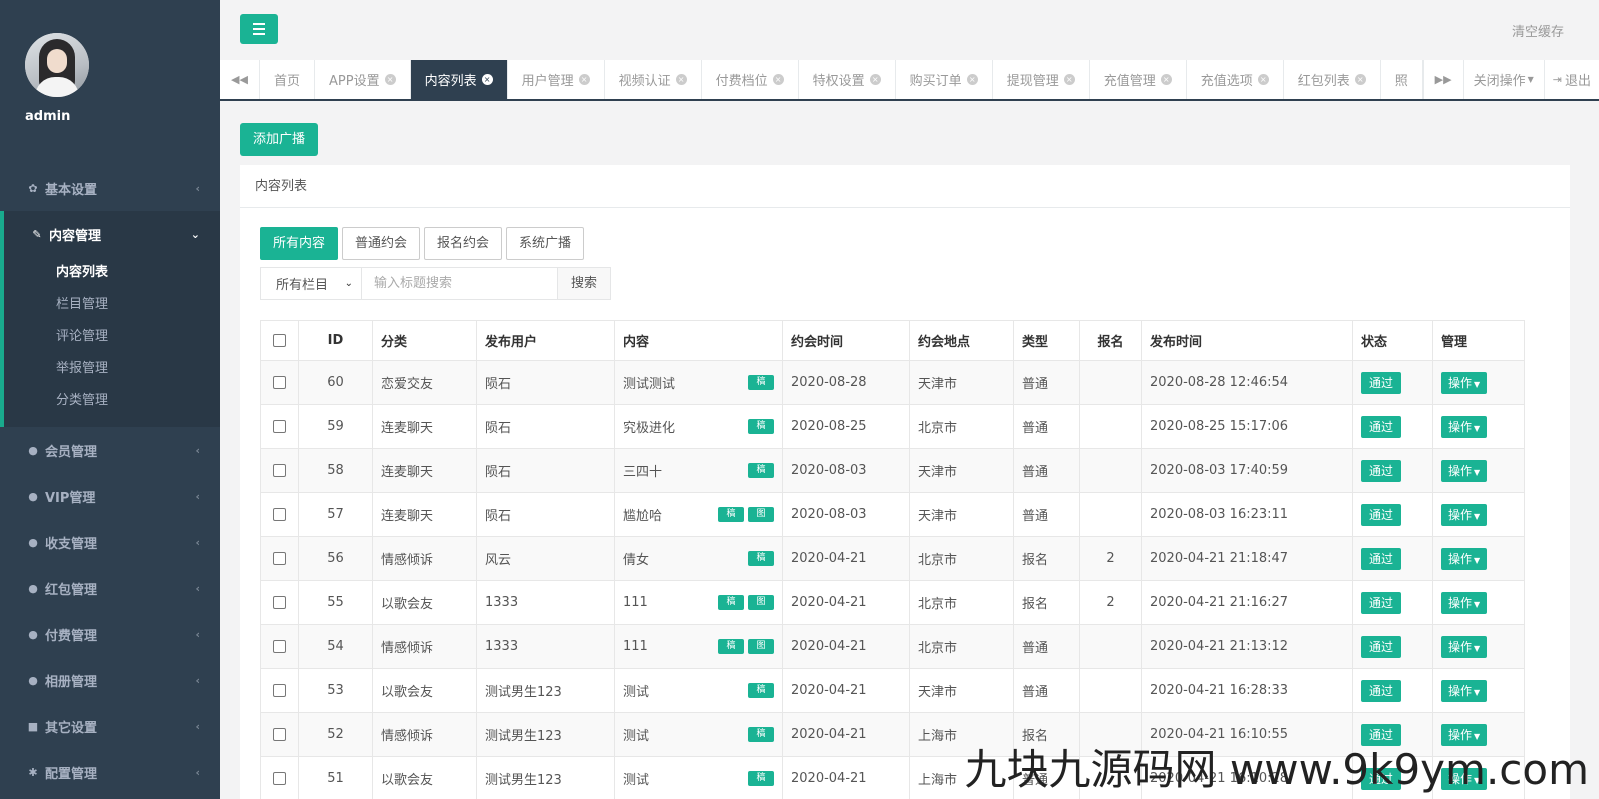  I want to click on search-button: 搜索, so click(584, 283).